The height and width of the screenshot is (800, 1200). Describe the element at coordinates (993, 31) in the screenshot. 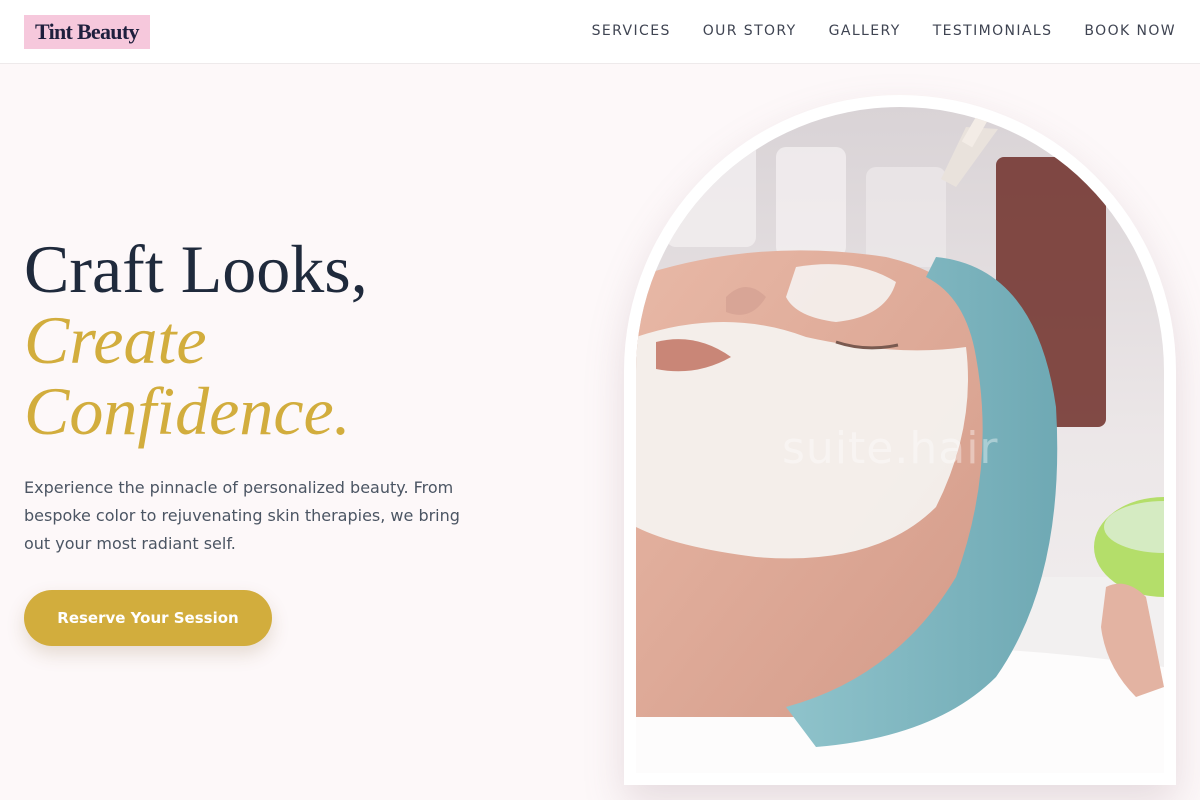

I see `nav-testimonials: TESTIMONIALS` at that location.